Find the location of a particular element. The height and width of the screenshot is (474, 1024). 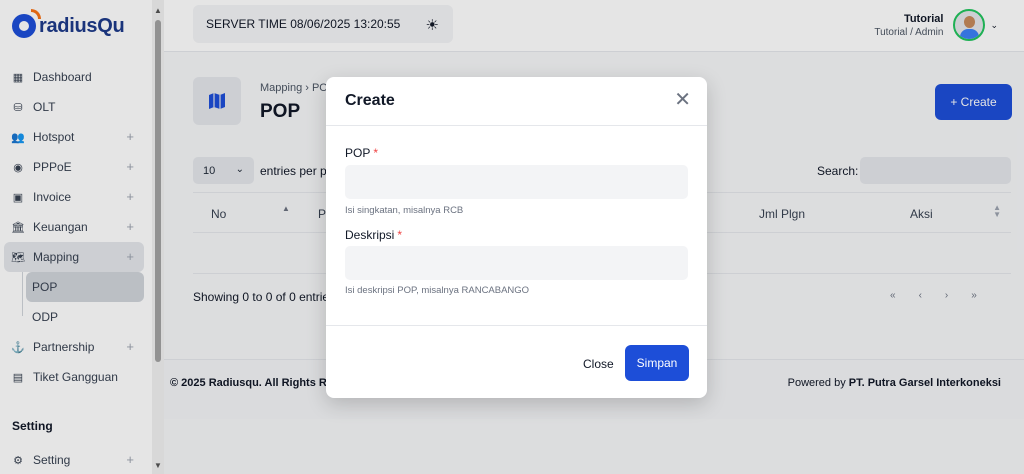

pop-hint: Isi singkatan, misalnya RCB is located at coordinates (404, 210).